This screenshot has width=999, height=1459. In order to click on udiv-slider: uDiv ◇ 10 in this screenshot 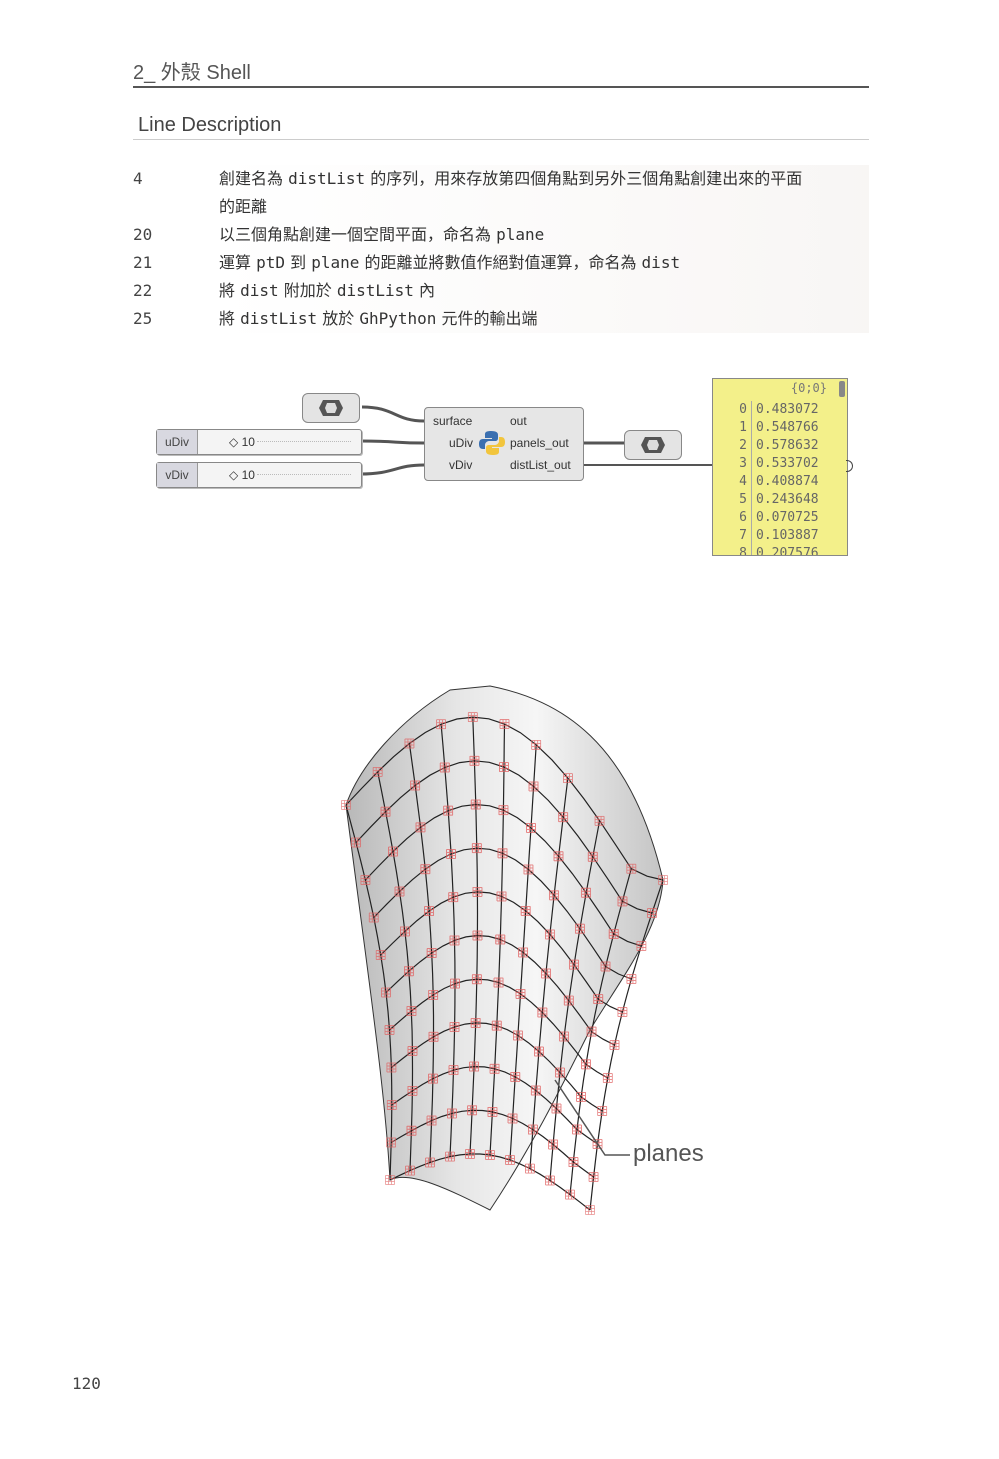, I will do `click(259, 442)`.